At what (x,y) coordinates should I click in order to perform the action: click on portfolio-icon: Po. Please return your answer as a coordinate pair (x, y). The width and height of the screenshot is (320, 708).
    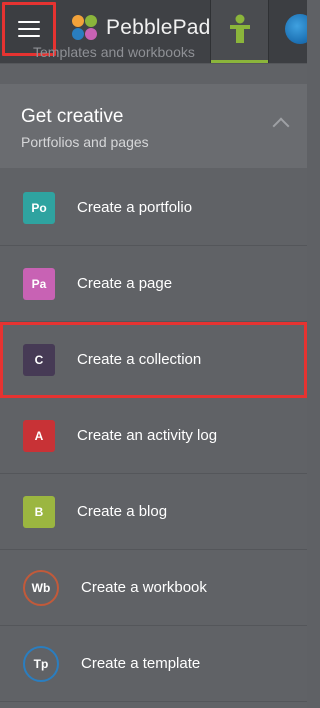
    Looking at the image, I should click on (39, 207).